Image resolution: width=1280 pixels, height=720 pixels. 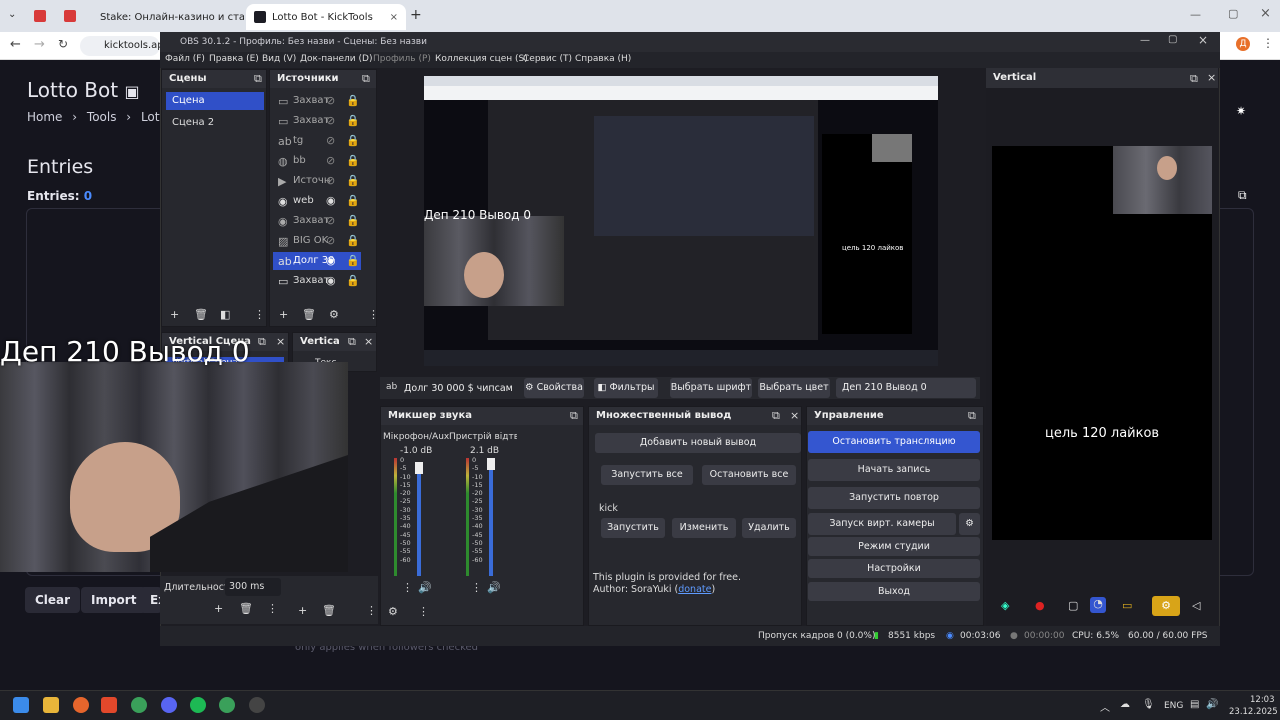 What do you see at coordinates (257, 705) in the screenshot?
I see `obs-icon` at bounding box center [257, 705].